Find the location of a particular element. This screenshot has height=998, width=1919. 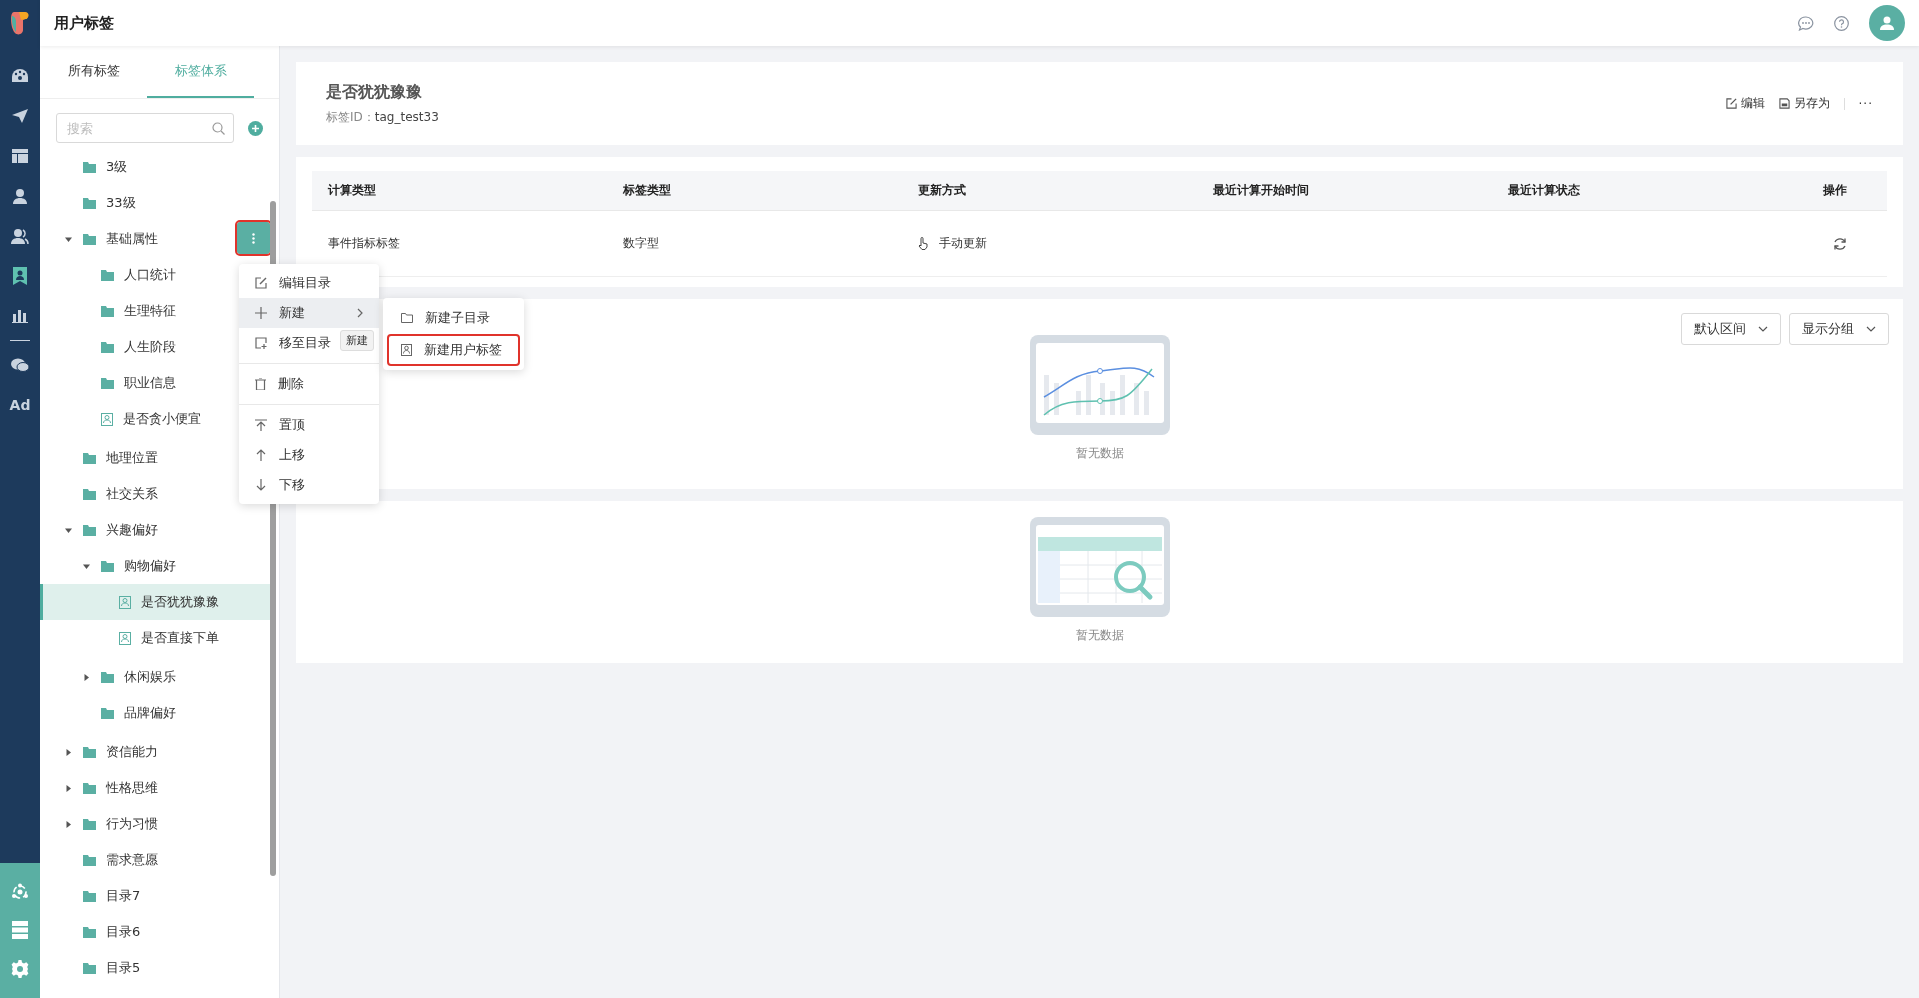

dashboard-icon is located at coordinates (20, 76).